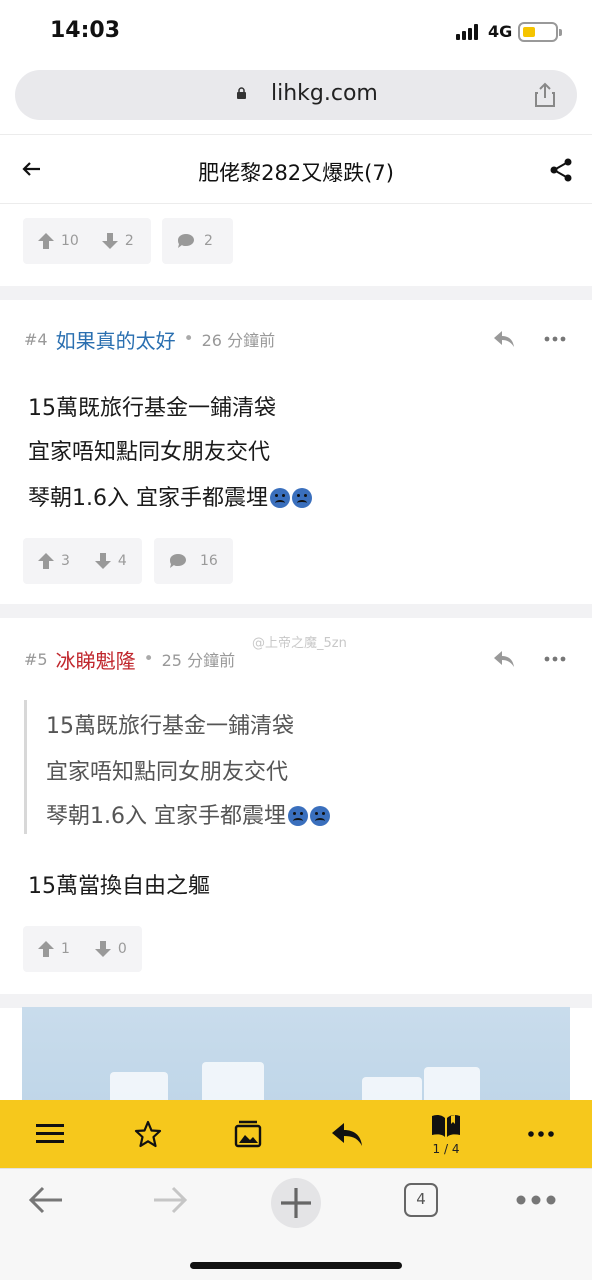  I want to click on page-jump-button, so click(446, 1126).